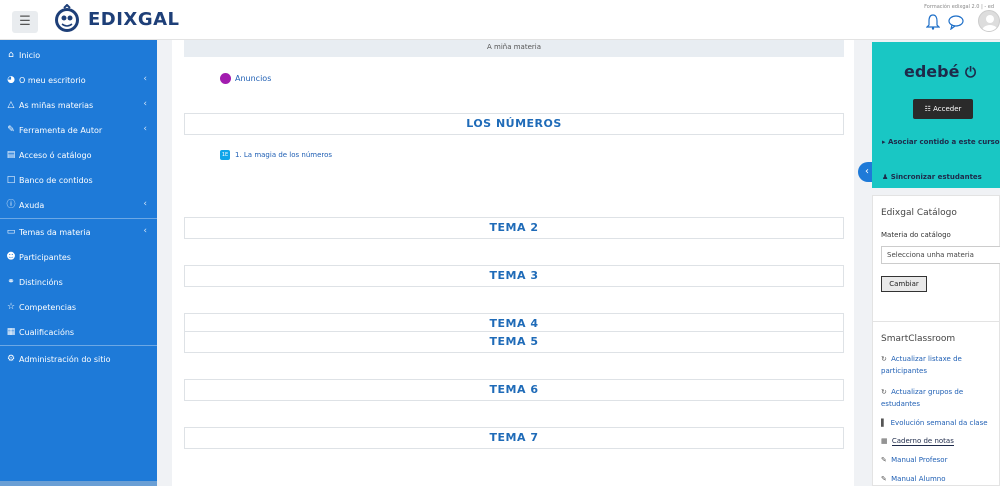 The image size is (1000, 486). I want to click on brand-name: EDIXGAL, so click(134, 19).